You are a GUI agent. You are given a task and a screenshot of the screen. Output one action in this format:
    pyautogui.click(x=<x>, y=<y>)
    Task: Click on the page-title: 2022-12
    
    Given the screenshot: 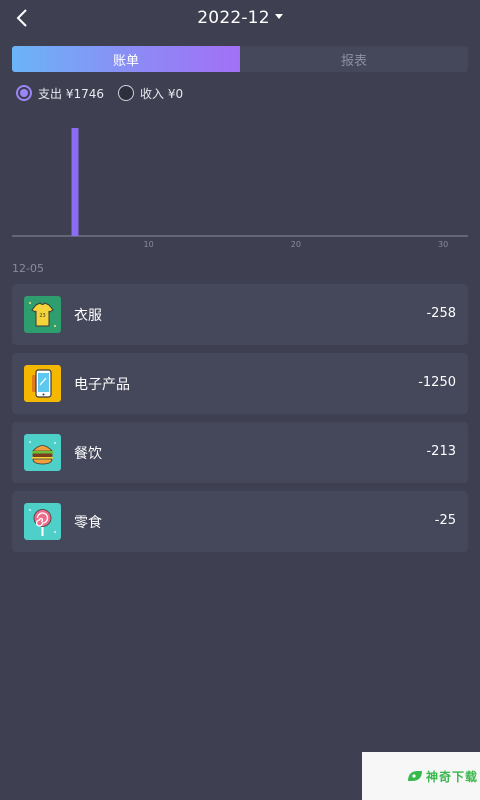 What is the action you would take?
    pyautogui.click(x=233, y=18)
    